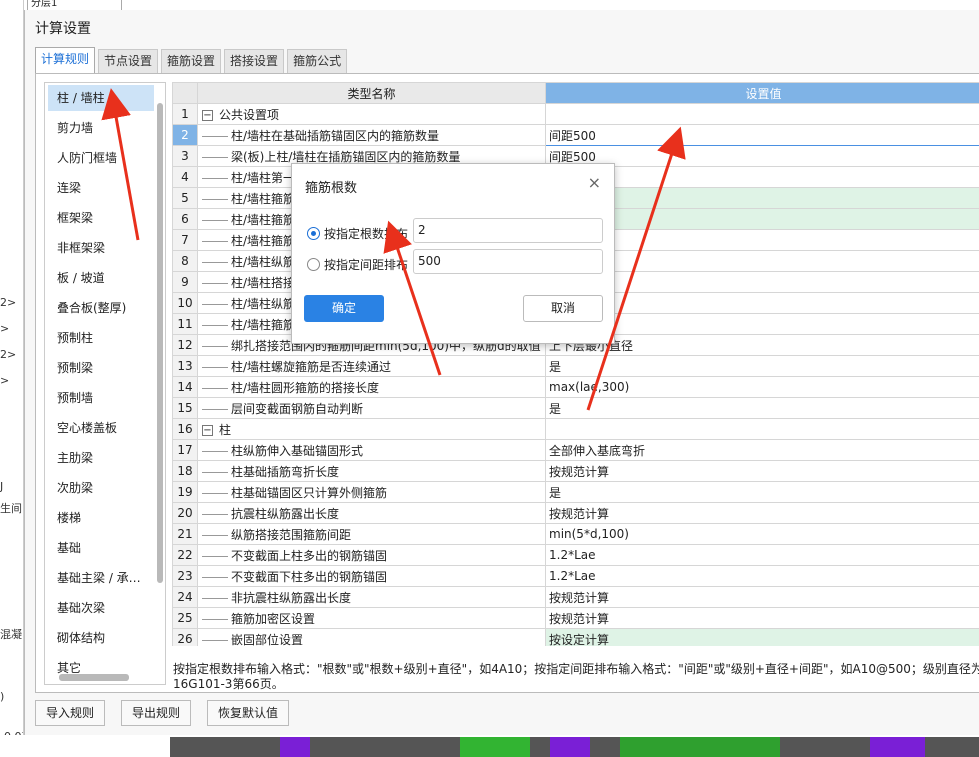 The image size is (979, 757). What do you see at coordinates (185, 177) in the screenshot?
I see `row-number: 4` at bounding box center [185, 177].